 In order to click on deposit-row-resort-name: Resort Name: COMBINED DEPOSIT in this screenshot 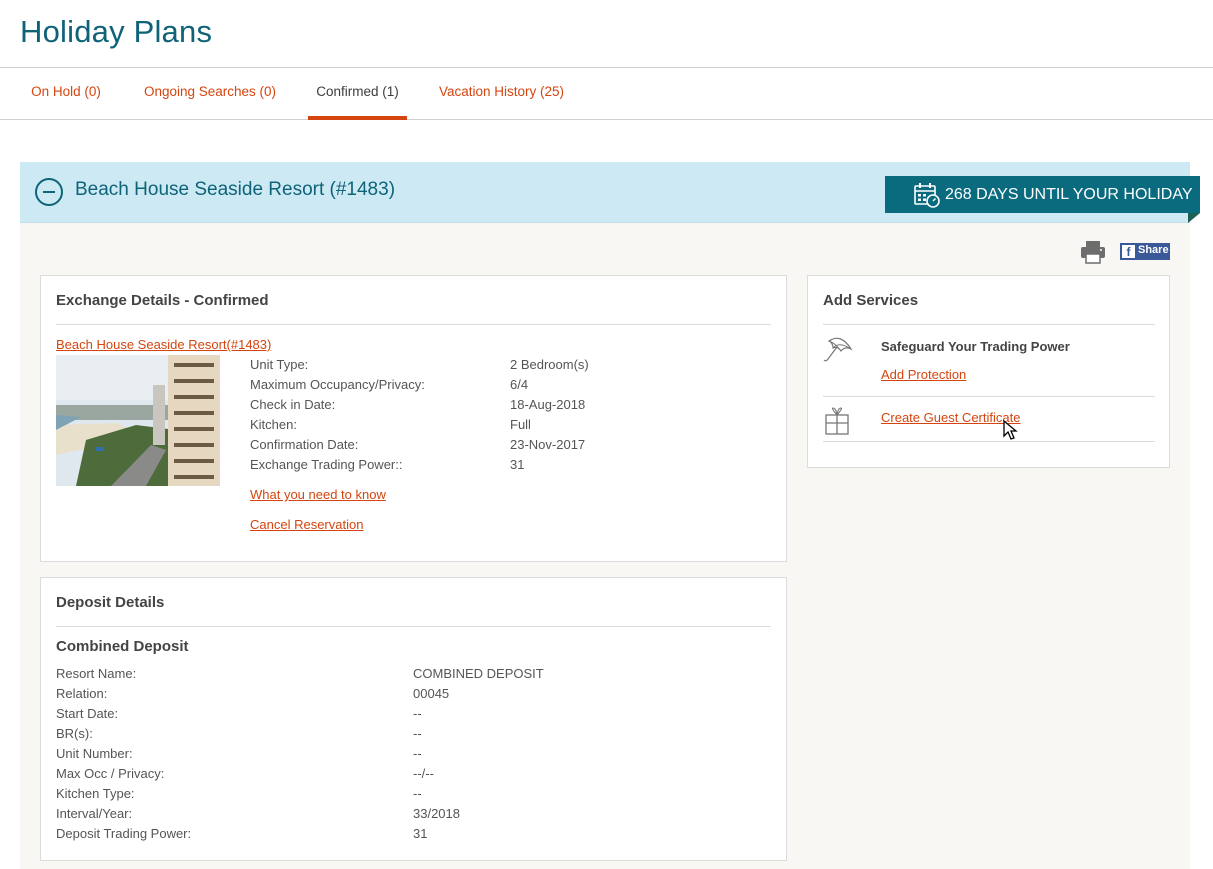, I will do `click(300, 674)`.